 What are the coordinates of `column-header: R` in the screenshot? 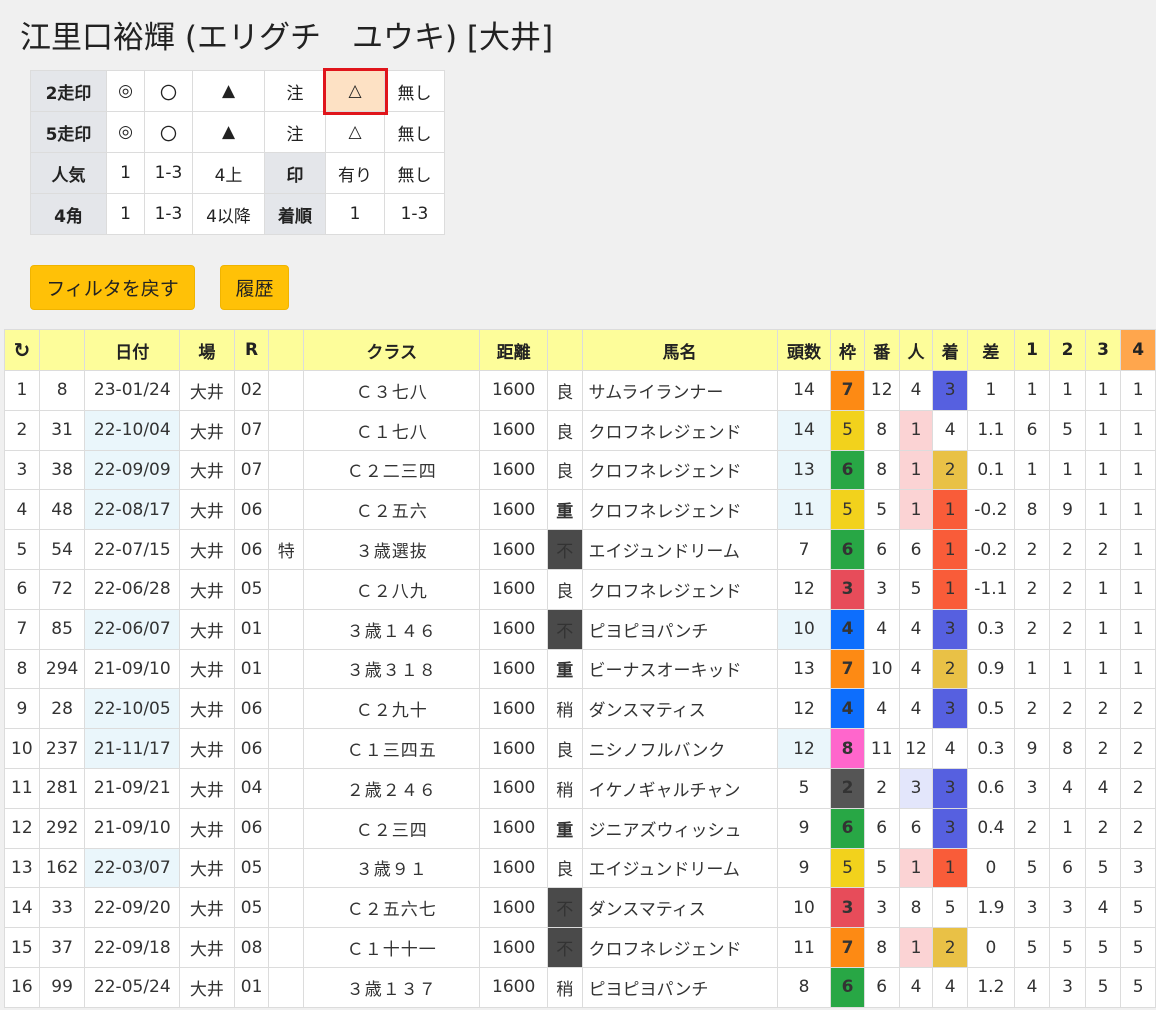 It's located at (251, 350).